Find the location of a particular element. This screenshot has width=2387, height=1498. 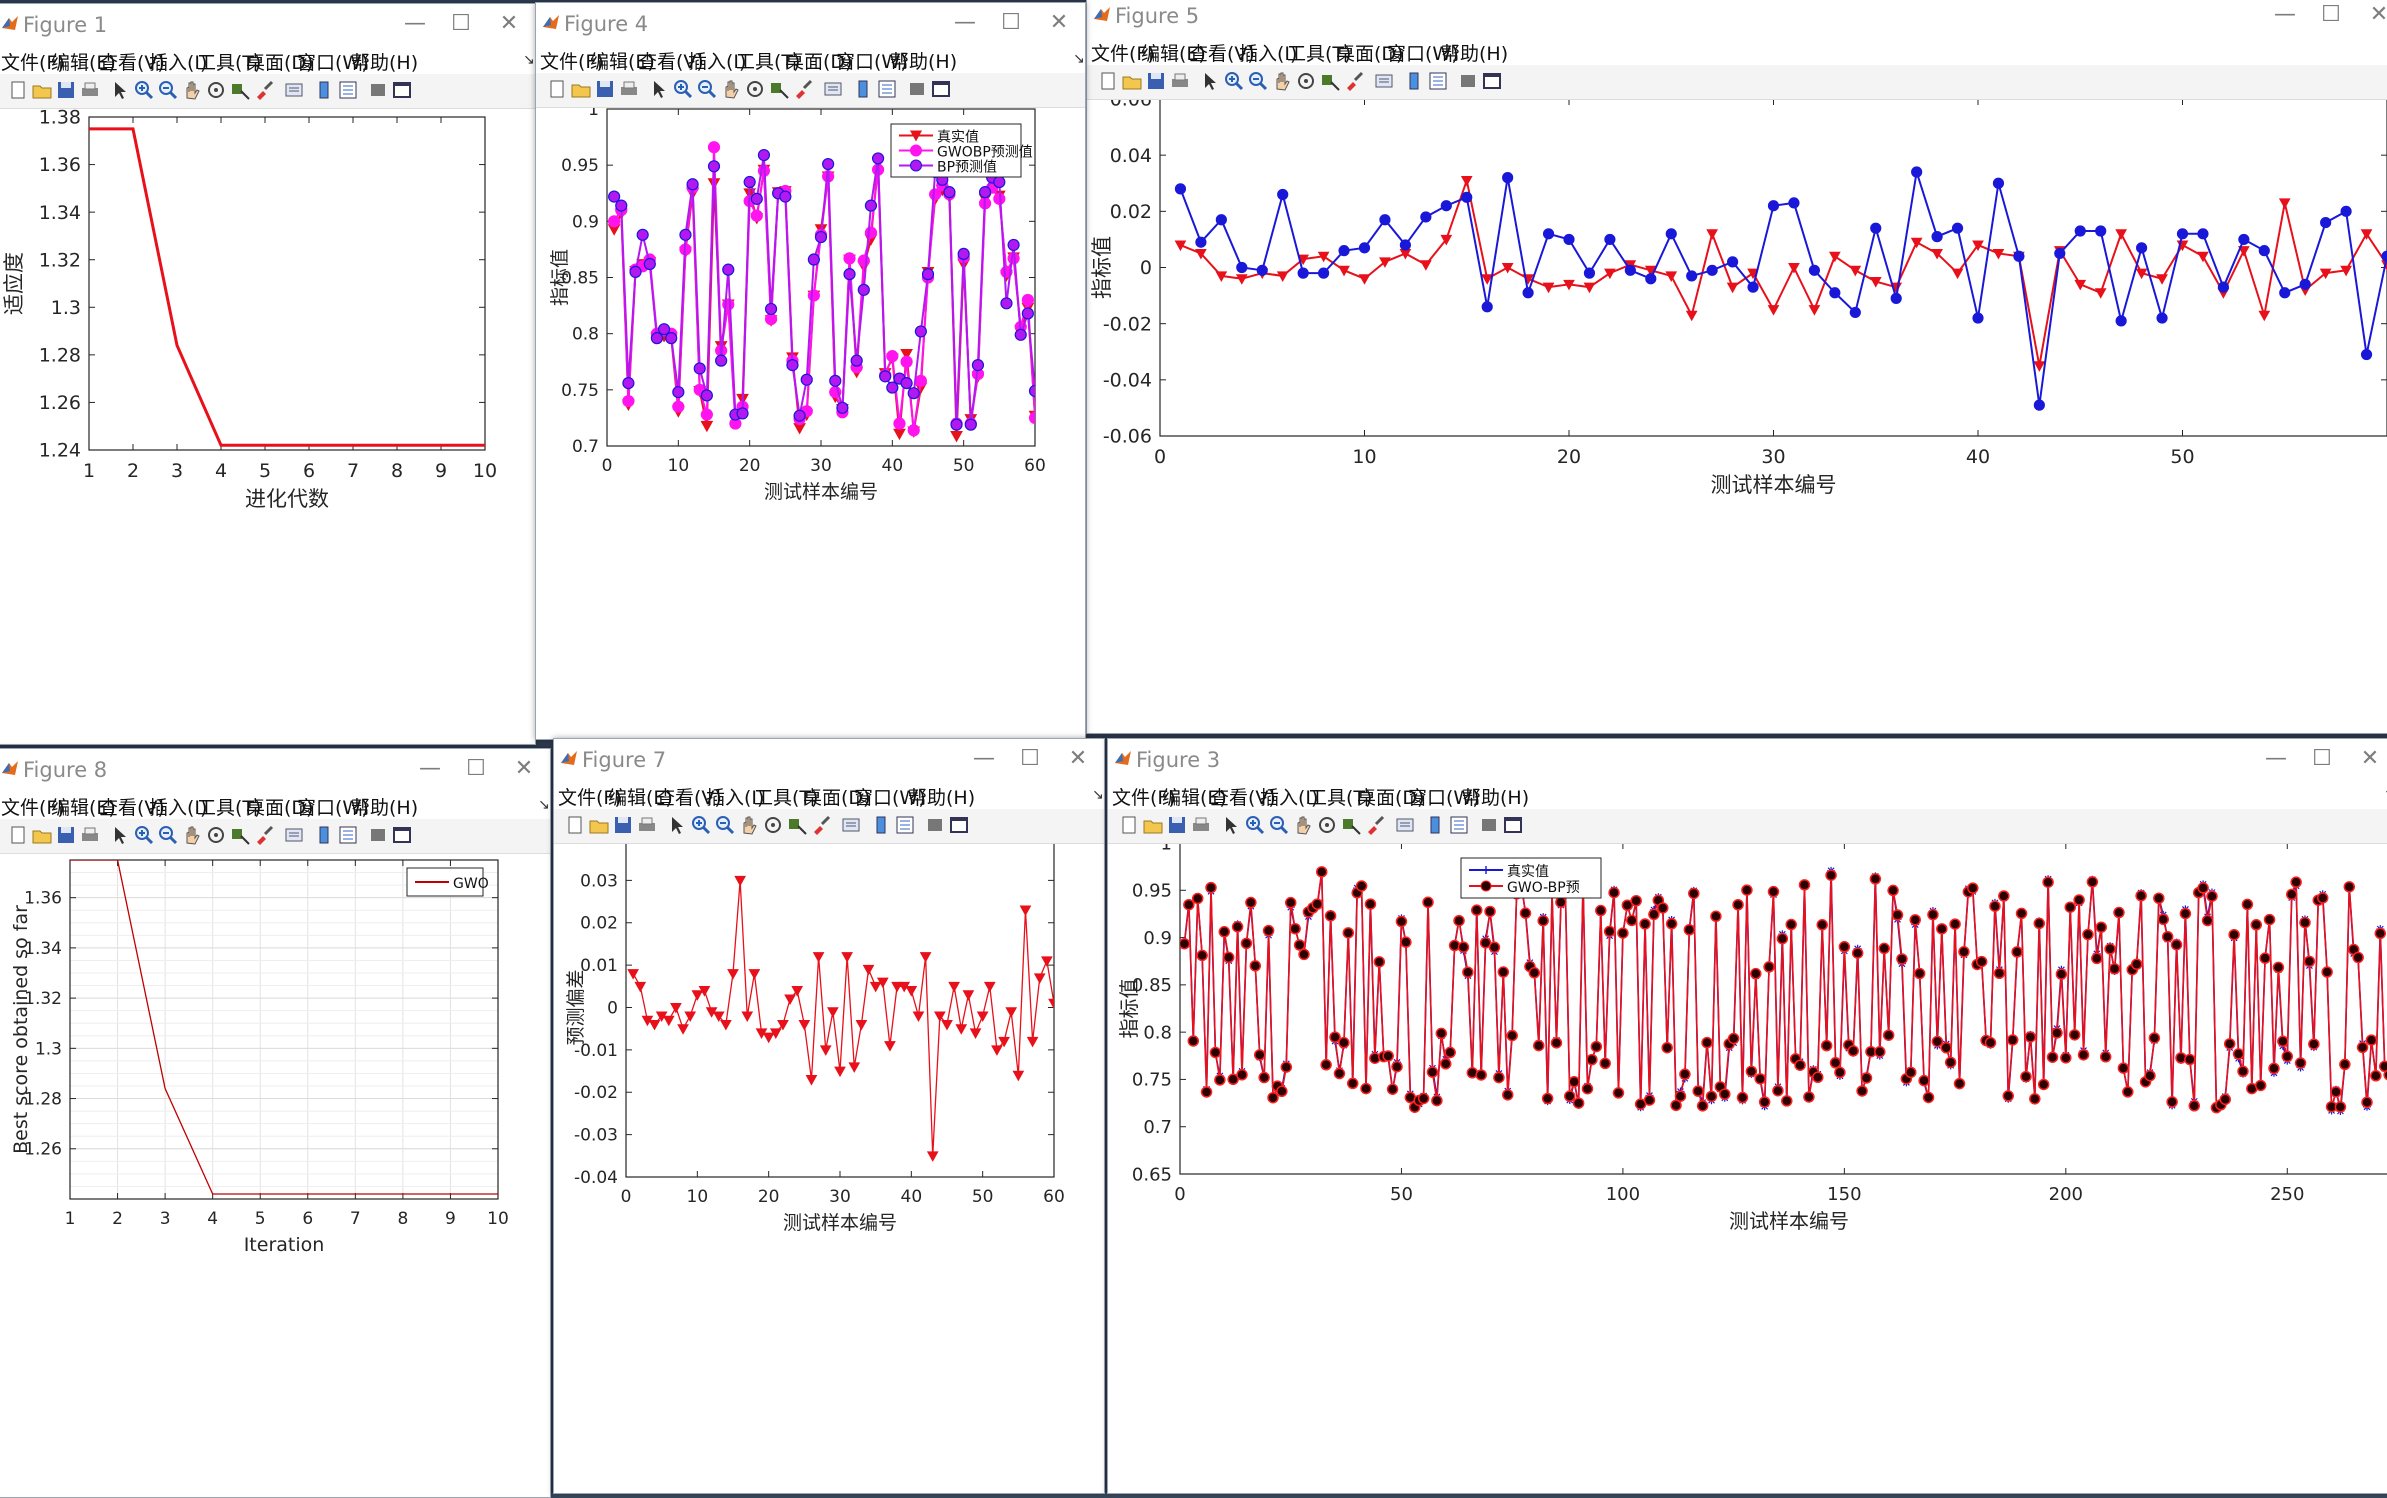

title-bar: Figure 1— ☐ ✕ is located at coordinates (267, 24).